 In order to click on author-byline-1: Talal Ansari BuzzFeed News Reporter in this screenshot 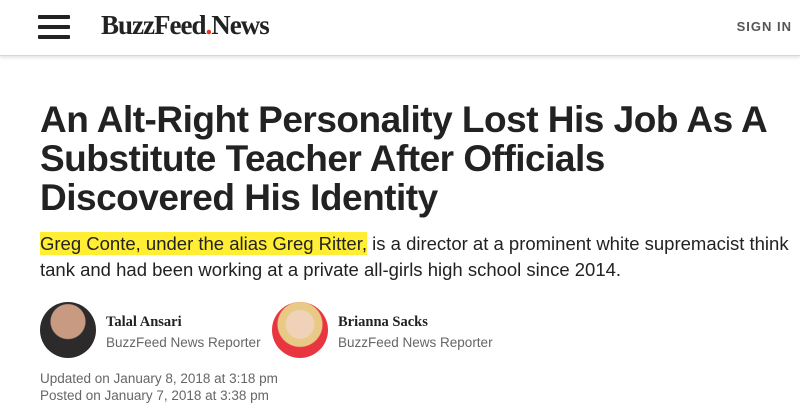, I will do `click(150, 330)`.